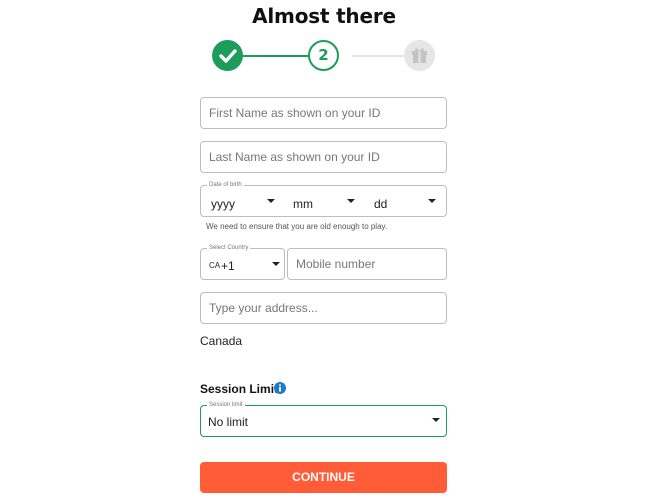 Image resolution: width=648 pixels, height=500 pixels. What do you see at coordinates (242, 261) in the screenshot?
I see `country-code-select: Select Country CA +1` at bounding box center [242, 261].